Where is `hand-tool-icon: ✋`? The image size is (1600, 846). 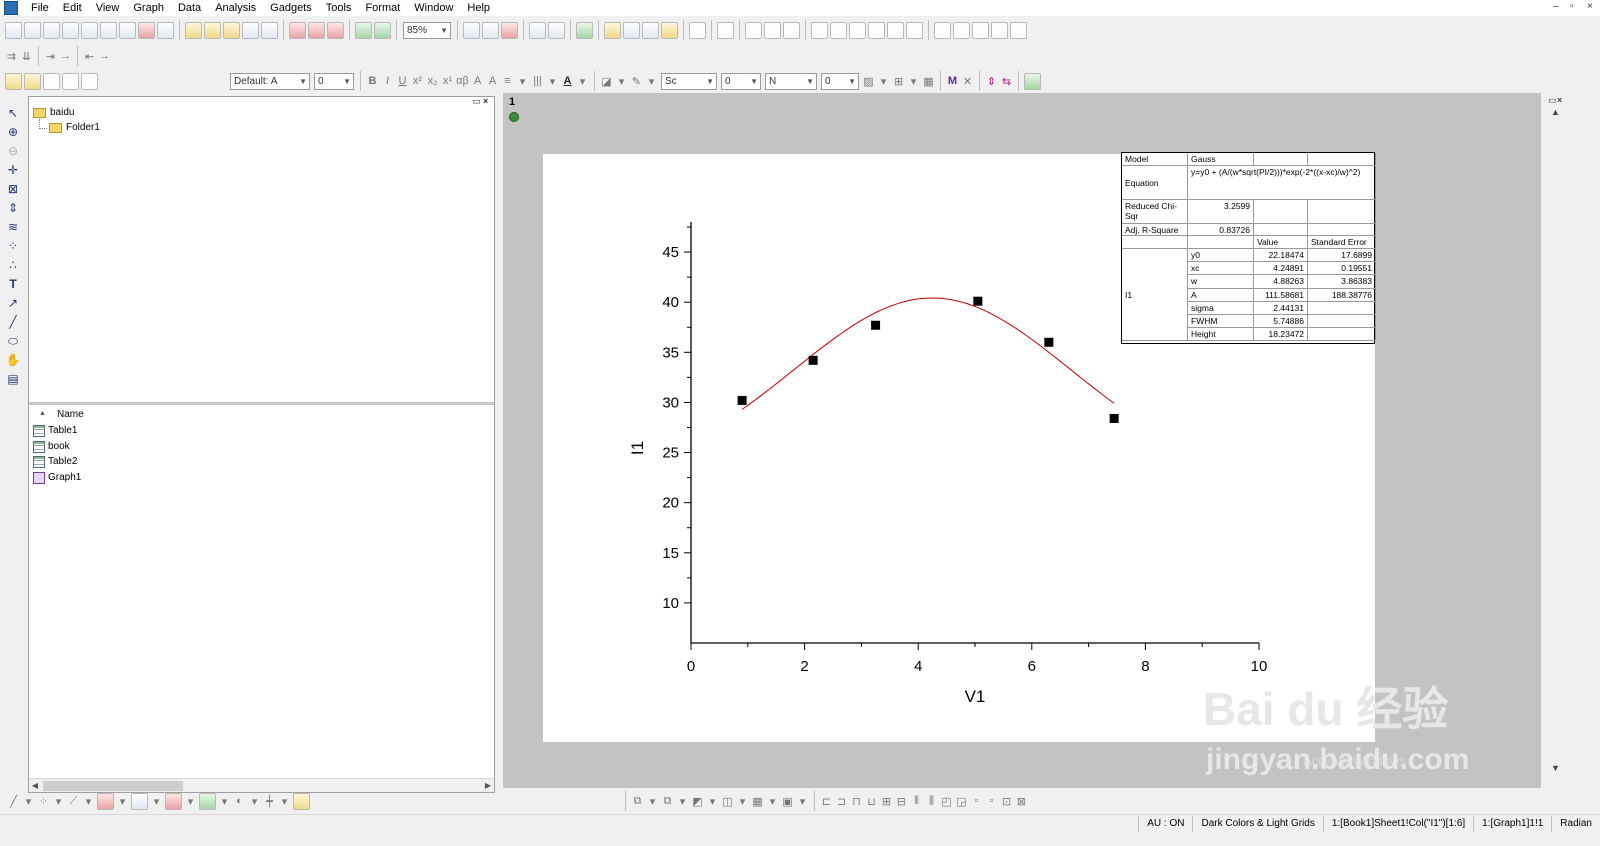
hand-tool-icon: ✋ is located at coordinates (13, 360).